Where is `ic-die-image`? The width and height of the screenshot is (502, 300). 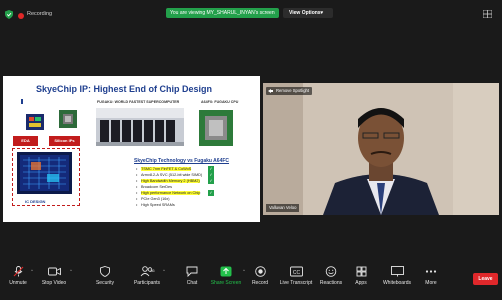 ic-die-image is located at coordinates (44, 173).